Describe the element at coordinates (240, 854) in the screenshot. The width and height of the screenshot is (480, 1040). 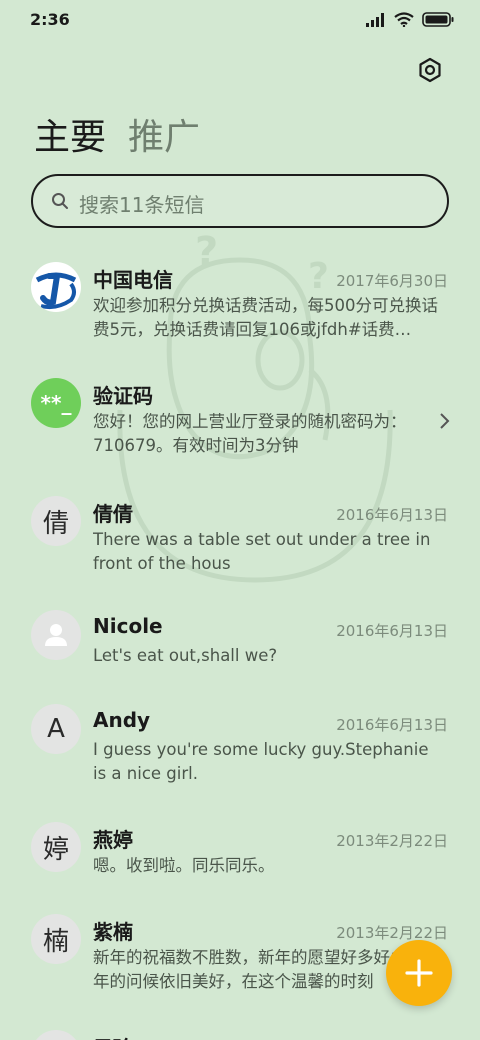
I see `conversation-row: 婷 燕婷 2013年2月22日 嗯。收到啦。同乐同乐。` at that location.